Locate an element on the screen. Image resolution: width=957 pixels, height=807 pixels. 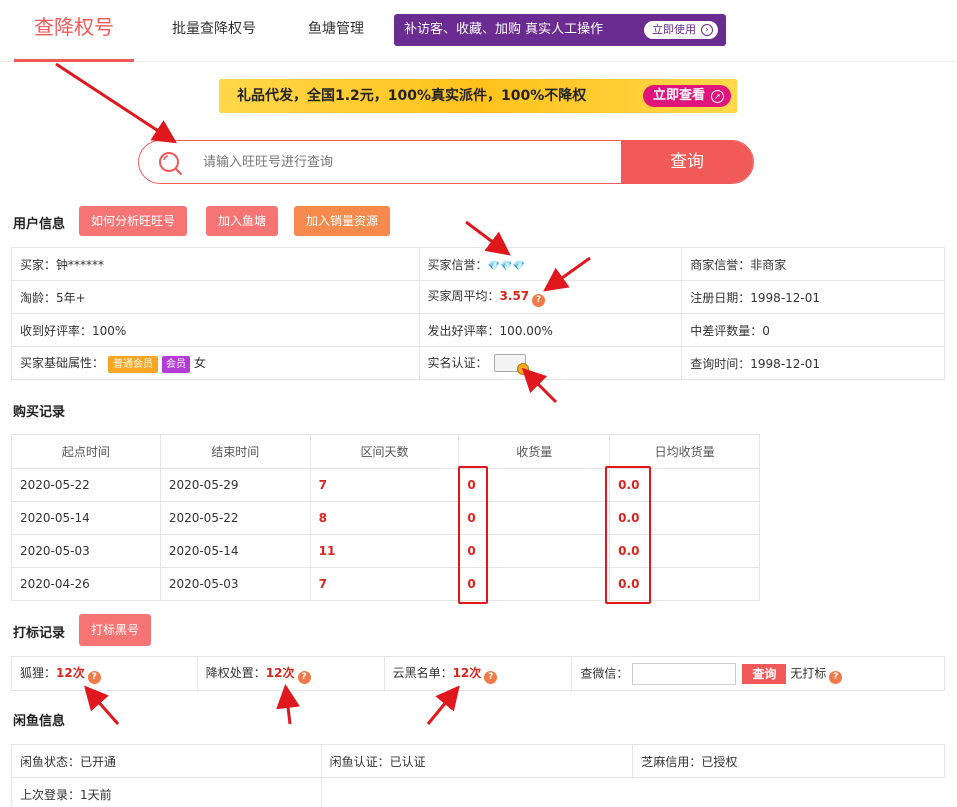
realname-cell: 实名认证： is located at coordinates (550, 363).